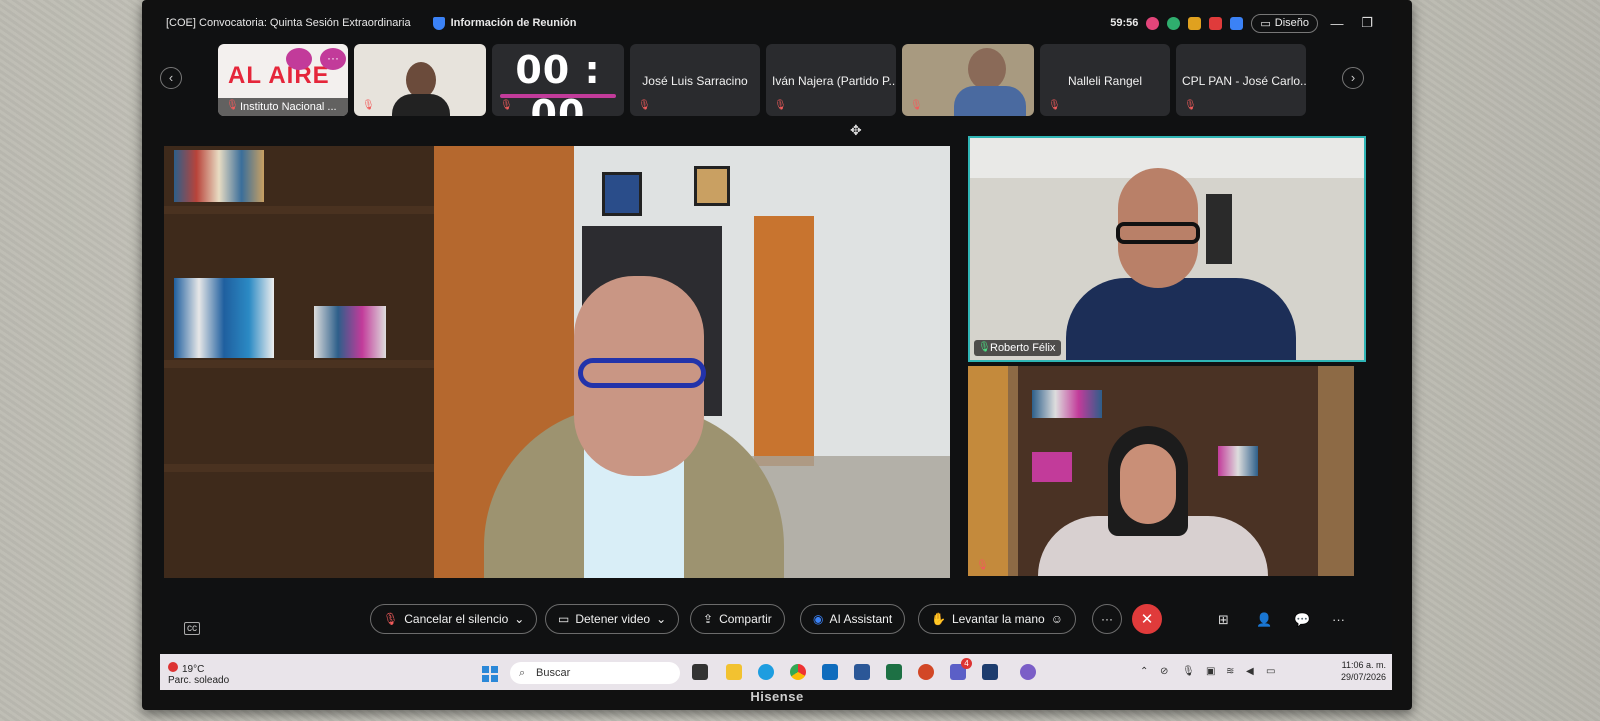 The width and height of the screenshot is (1600, 721). Describe the element at coordinates (1338, 619) in the screenshot. I see `more-panels-icon: ···` at that location.